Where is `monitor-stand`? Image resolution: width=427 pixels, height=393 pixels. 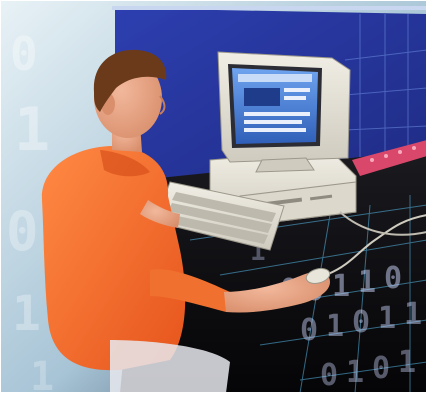 monitor-stand is located at coordinates (285, 165).